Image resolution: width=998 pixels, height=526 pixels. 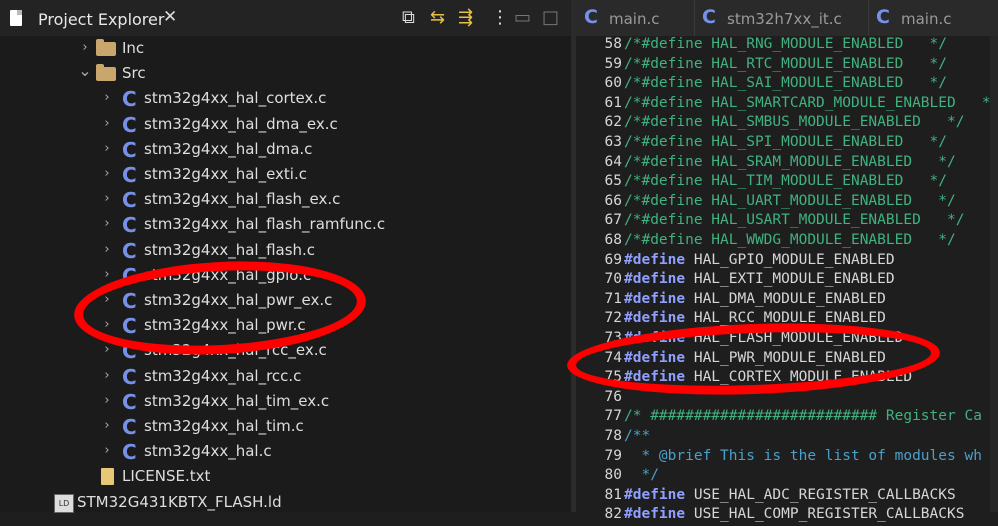 I want to click on code-line: 73 #define HAL_FLASH_MODULE_ENABLED, so click(x=787, y=340).